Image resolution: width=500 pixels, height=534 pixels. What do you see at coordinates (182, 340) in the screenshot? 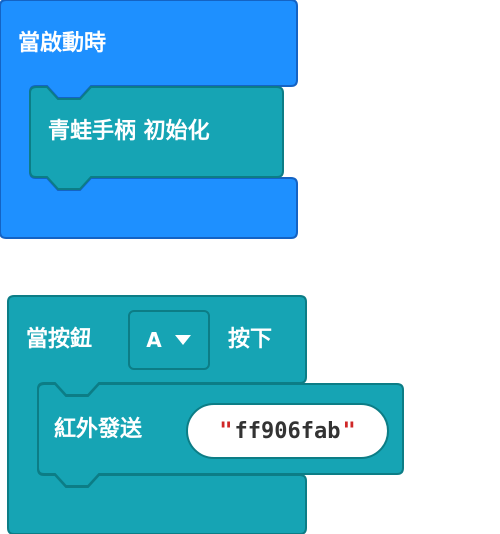
I see `triangle-down-icon` at bounding box center [182, 340].